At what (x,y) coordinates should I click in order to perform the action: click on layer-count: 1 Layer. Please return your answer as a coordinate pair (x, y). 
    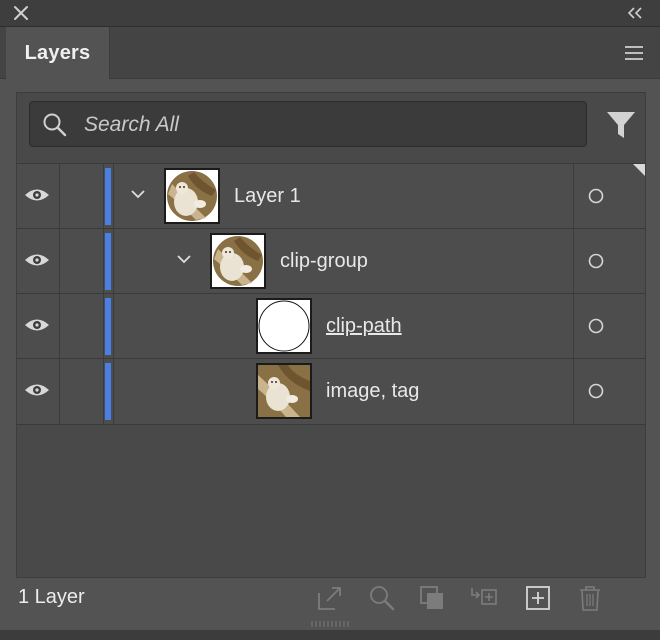
    Looking at the image, I should click on (51, 597).